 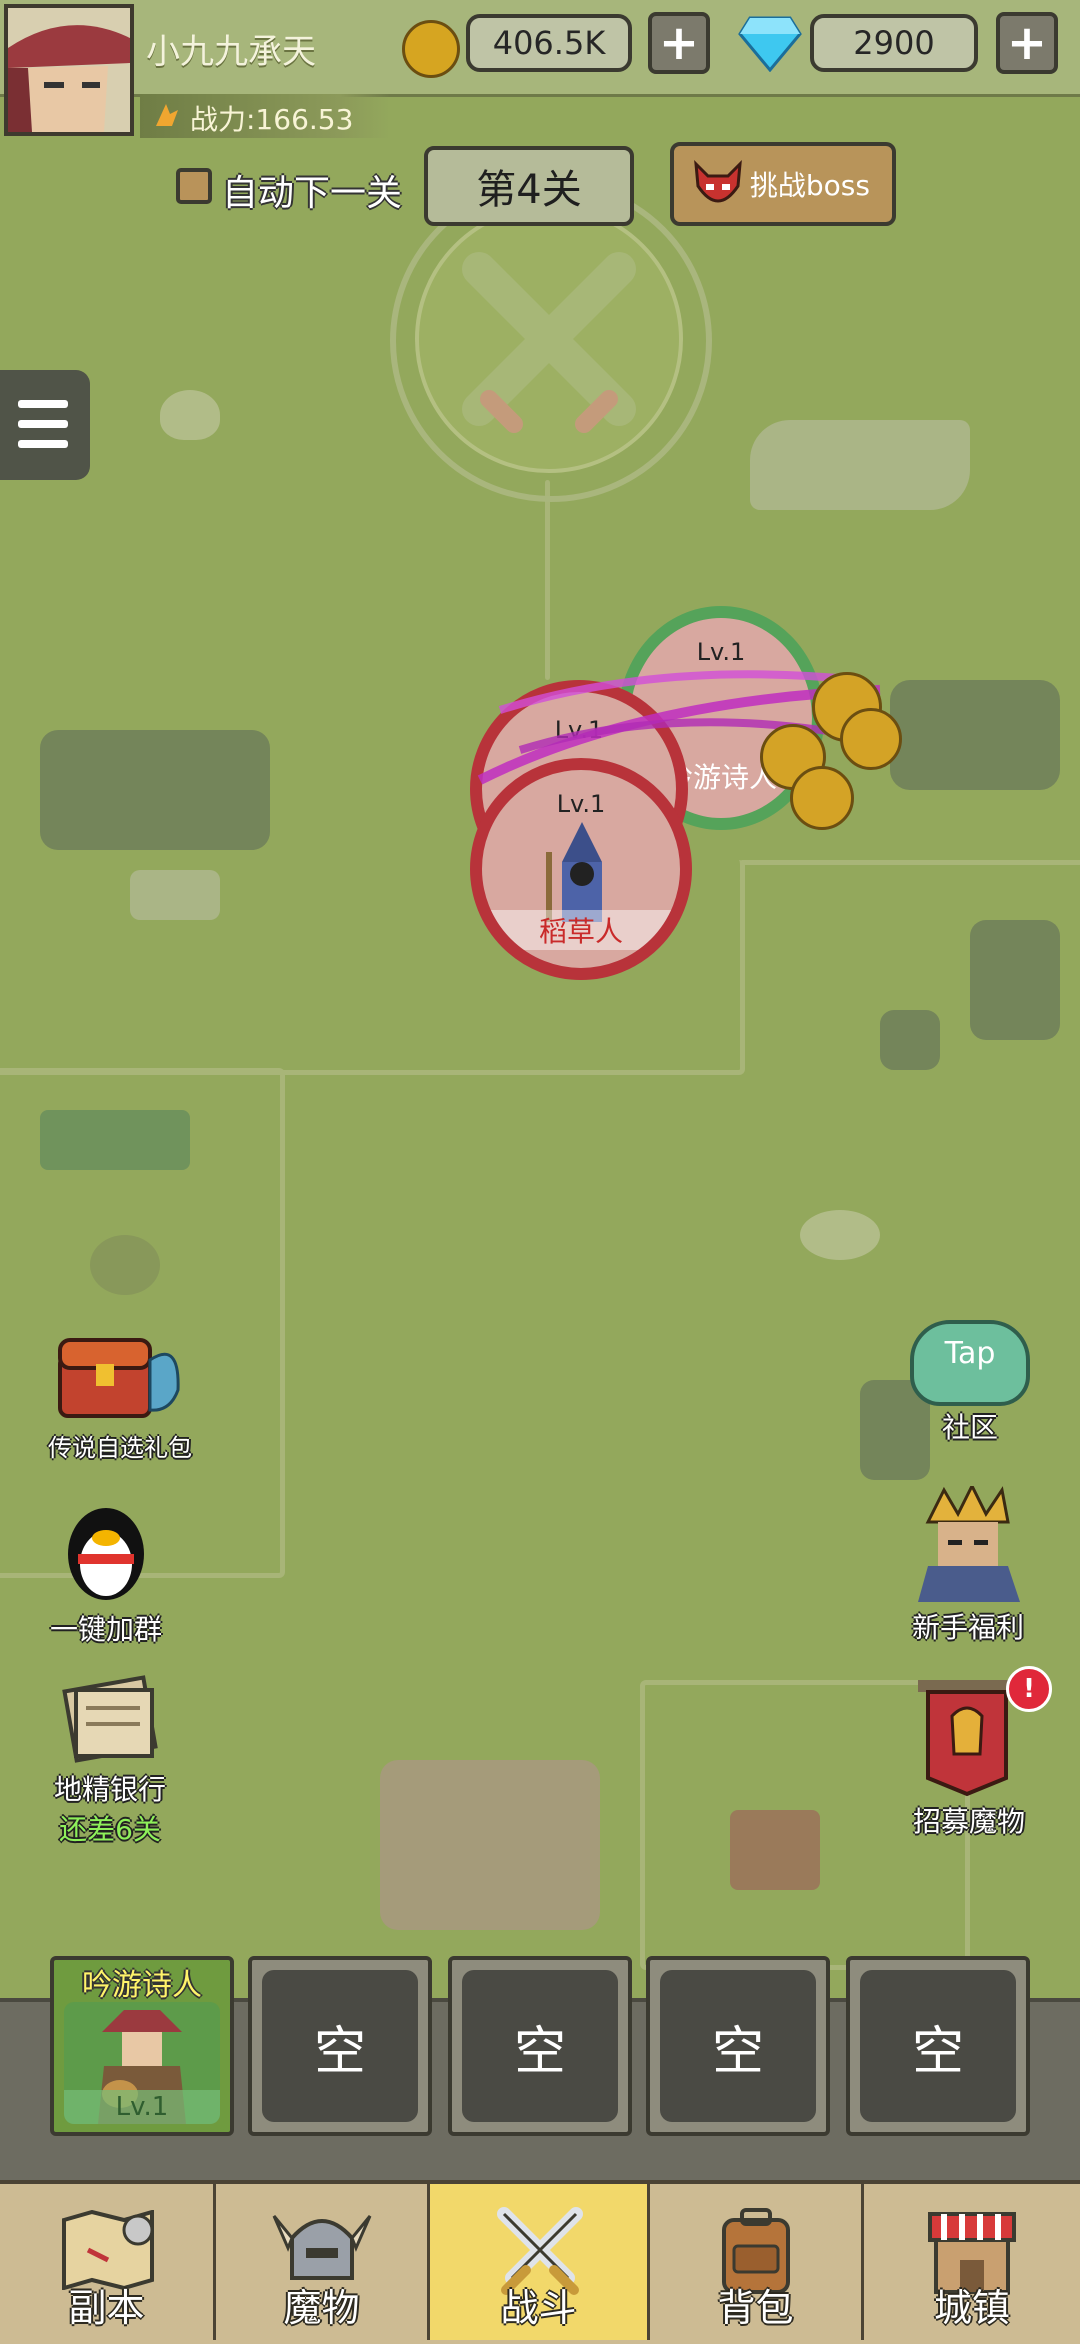 What do you see at coordinates (231, 52) in the screenshot?
I see `player-name: 小九九承天` at bounding box center [231, 52].